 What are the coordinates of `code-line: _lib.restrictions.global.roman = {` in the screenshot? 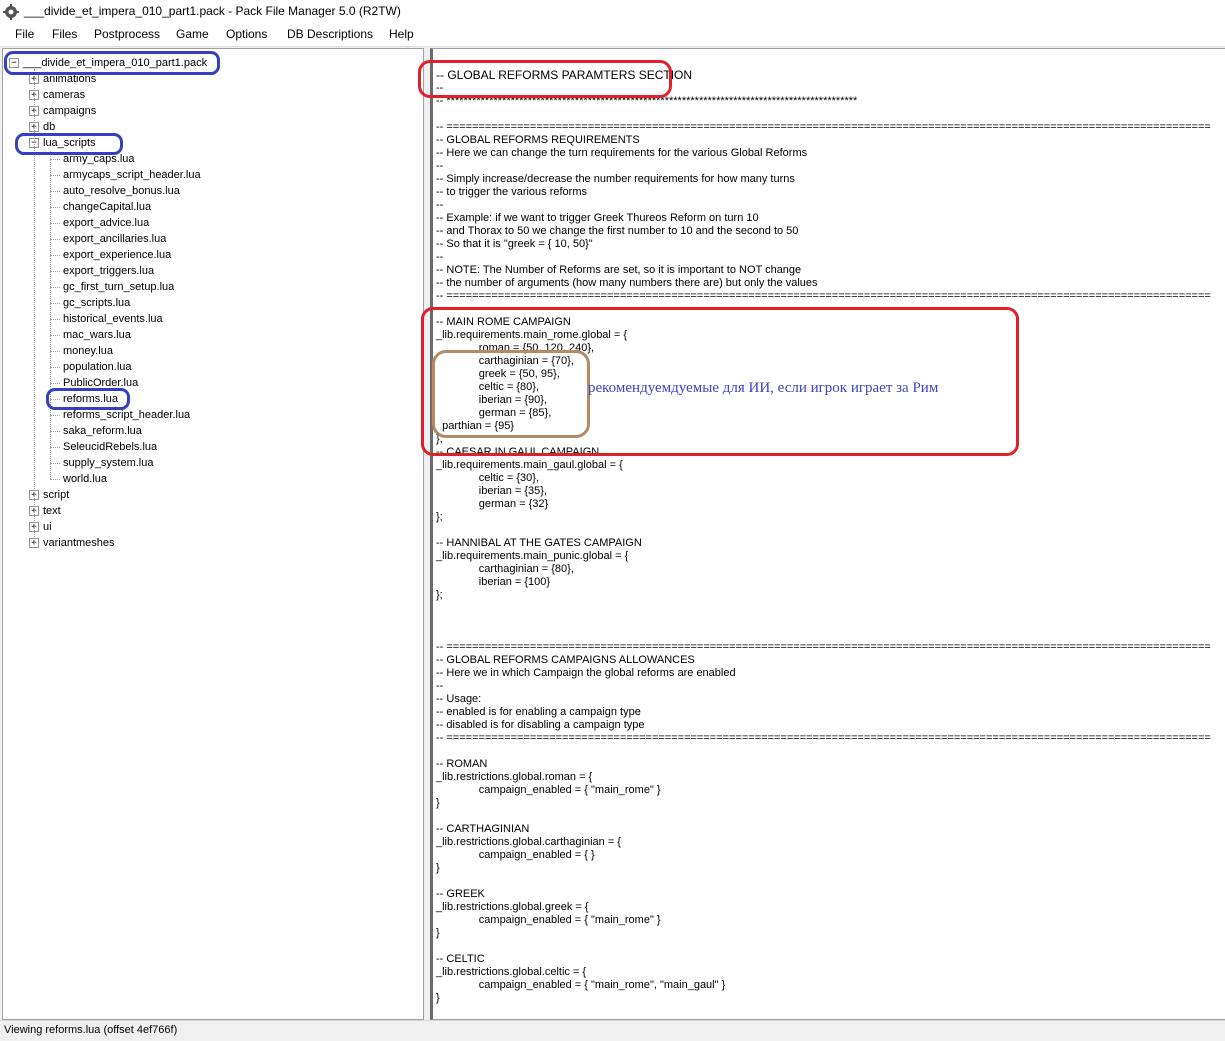 It's located at (514, 777).